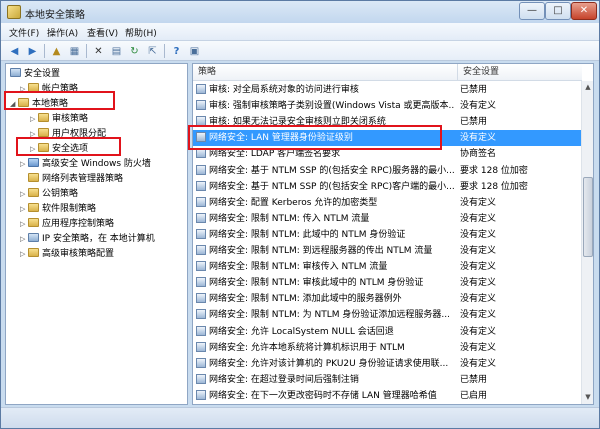 The image size is (600, 429). What do you see at coordinates (14, 51) in the screenshot?
I see `back-icon: ◀` at bounding box center [14, 51].